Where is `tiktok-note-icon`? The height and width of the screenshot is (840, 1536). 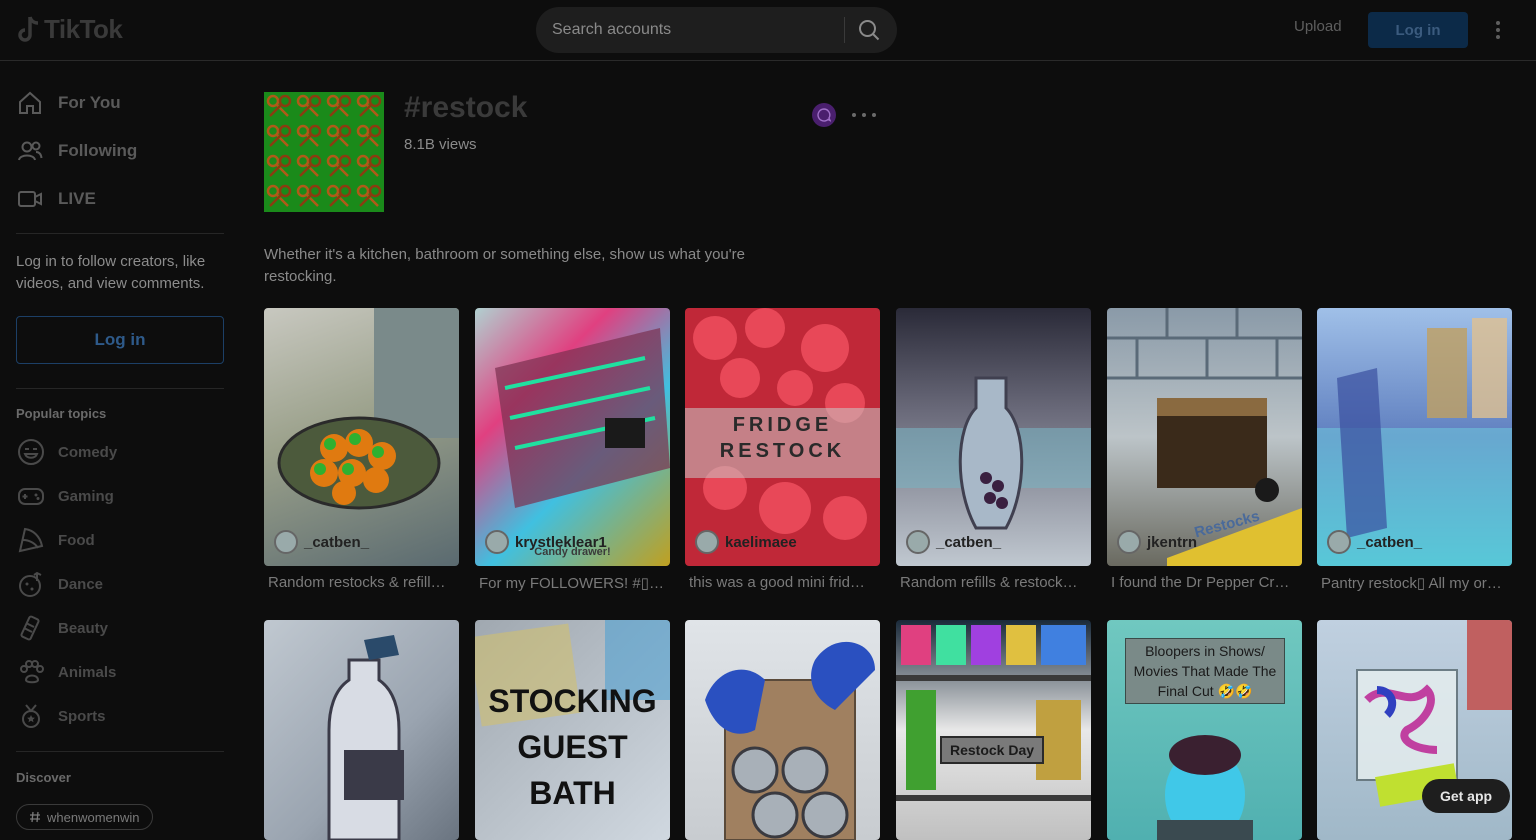
tiktok-note-icon is located at coordinates (28, 30).